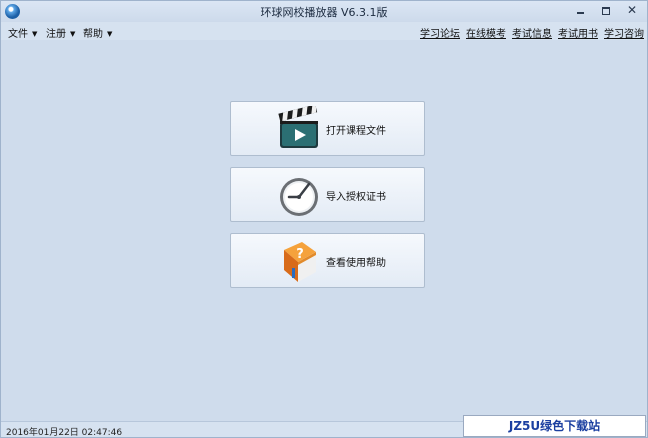 The width and height of the screenshot is (648, 438). Describe the element at coordinates (97, 32) in the screenshot. I see `menu-help: 帮助 ▼` at that location.